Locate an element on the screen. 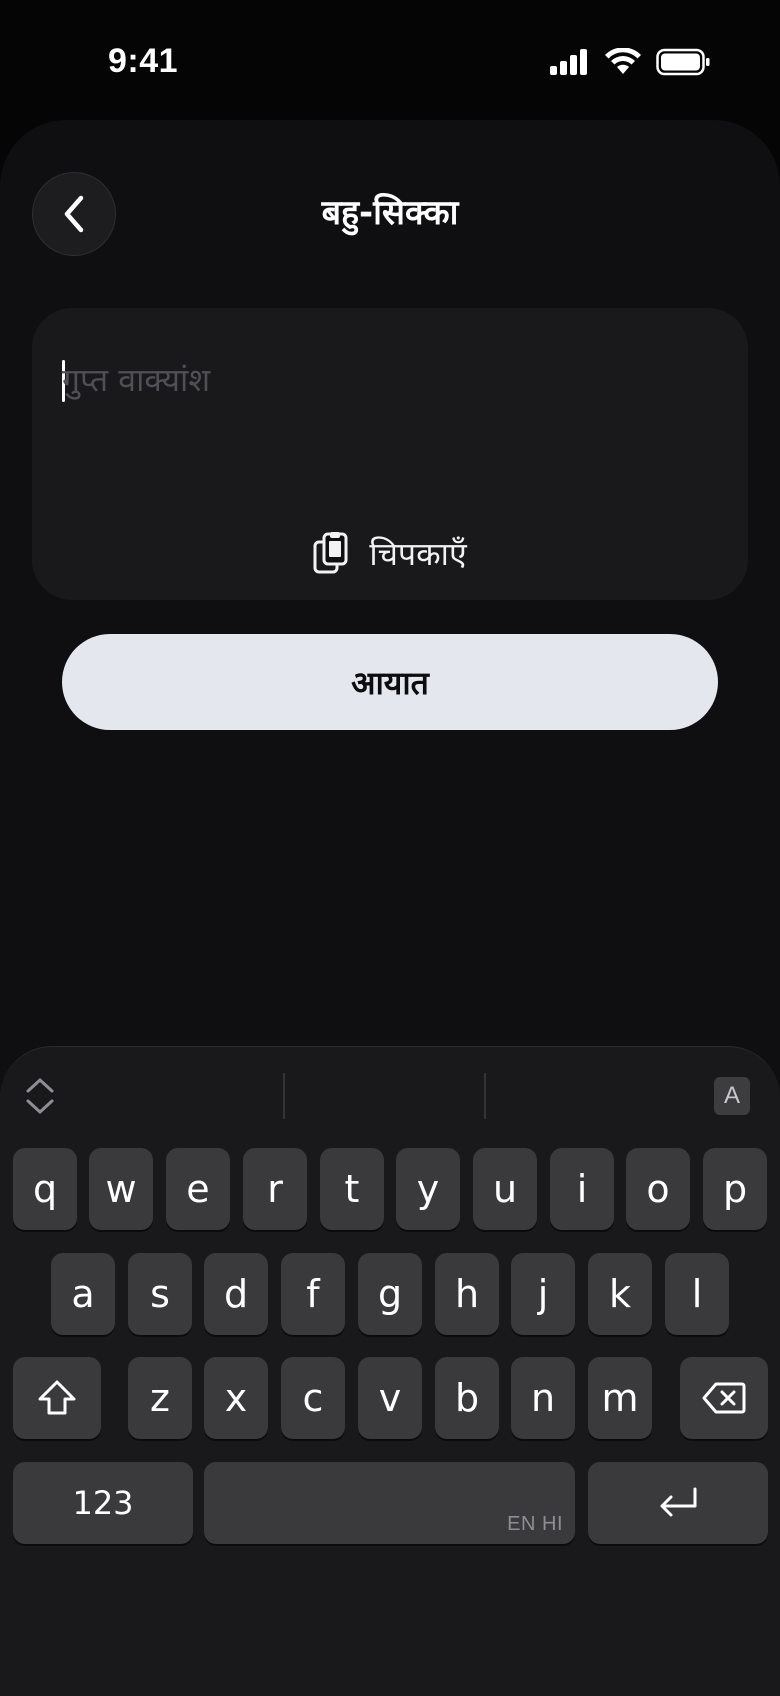 The height and width of the screenshot is (1696, 780). key-m: m is located at coordinates (620, 1398).